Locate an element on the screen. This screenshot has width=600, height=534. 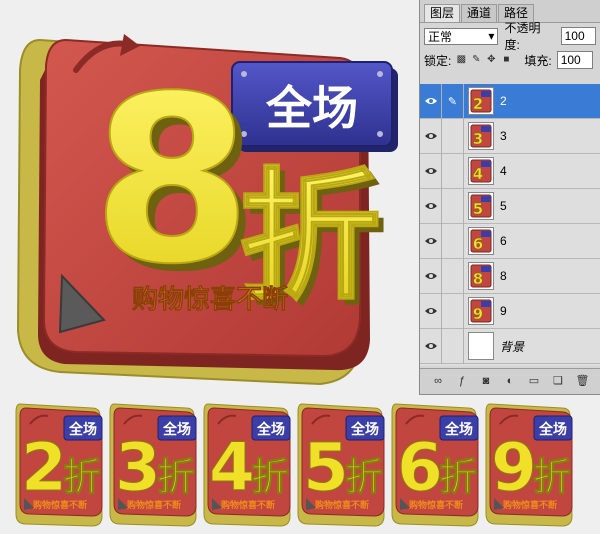
layer-name: 3 is located at coordinates (503, 136).